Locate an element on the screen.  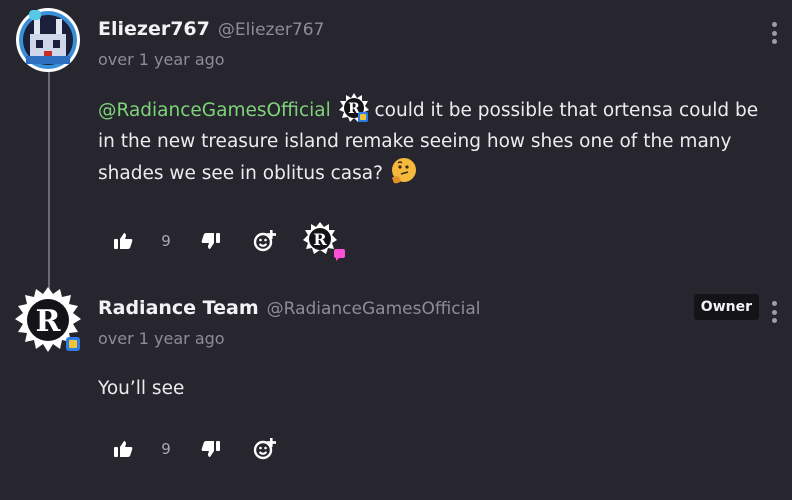
svg-text: R is located at coordinates (49, 321).